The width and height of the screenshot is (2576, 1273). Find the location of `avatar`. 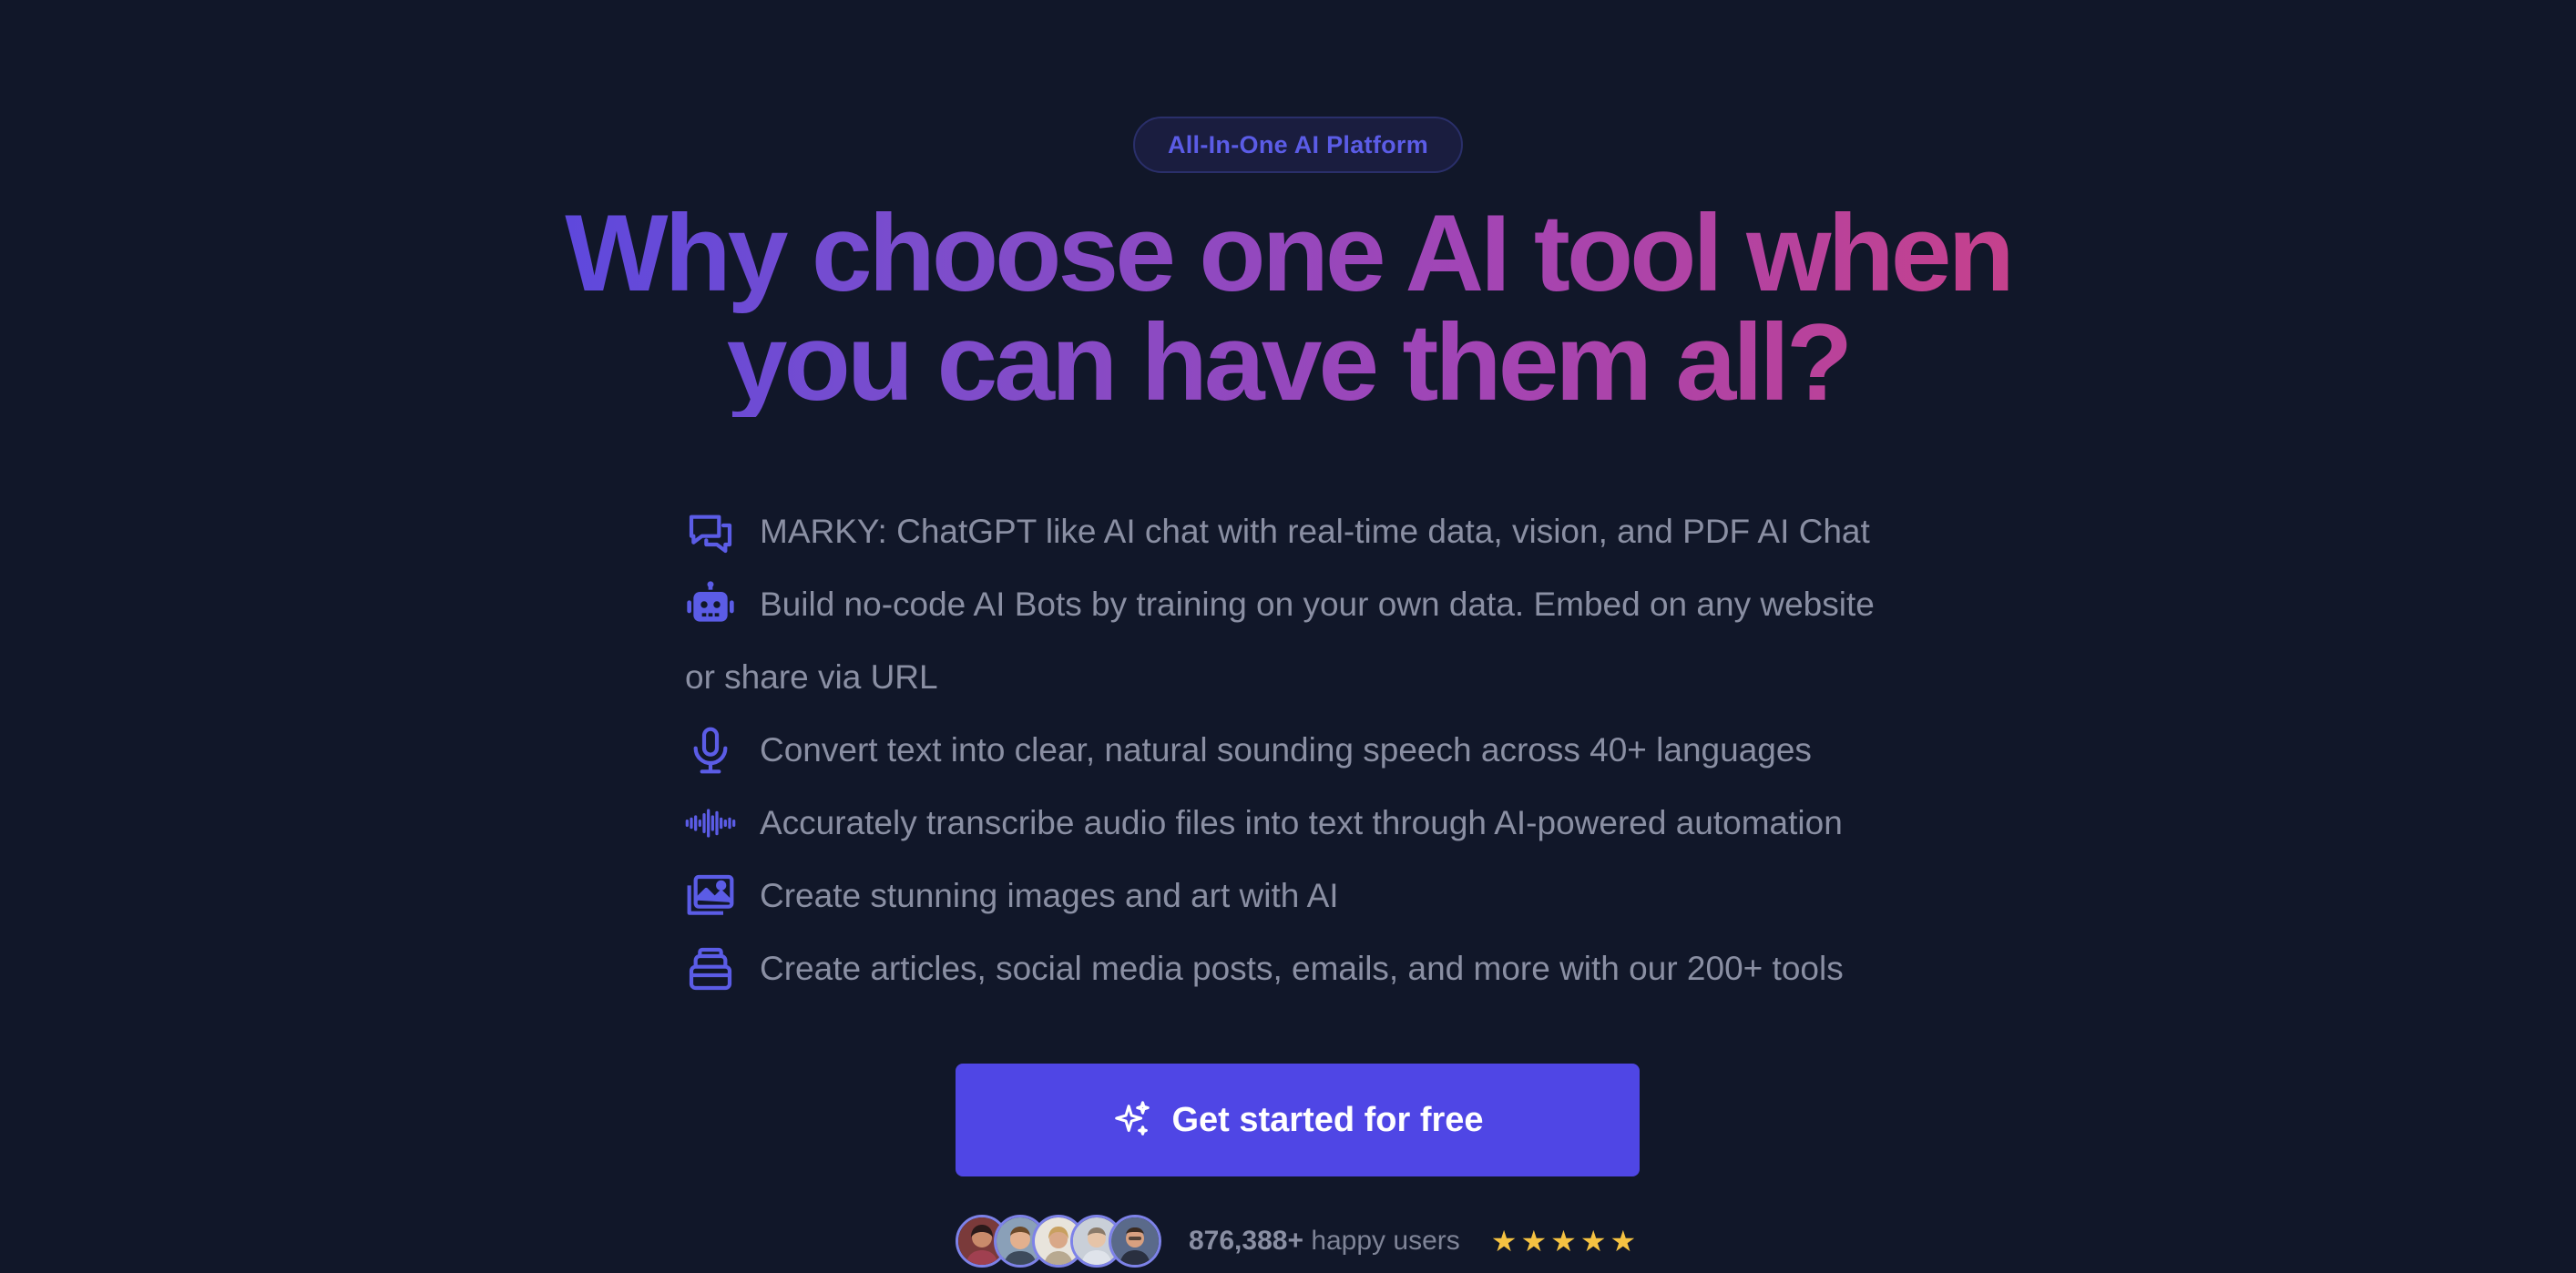

avatar is located at coordinates (1135, 1241).